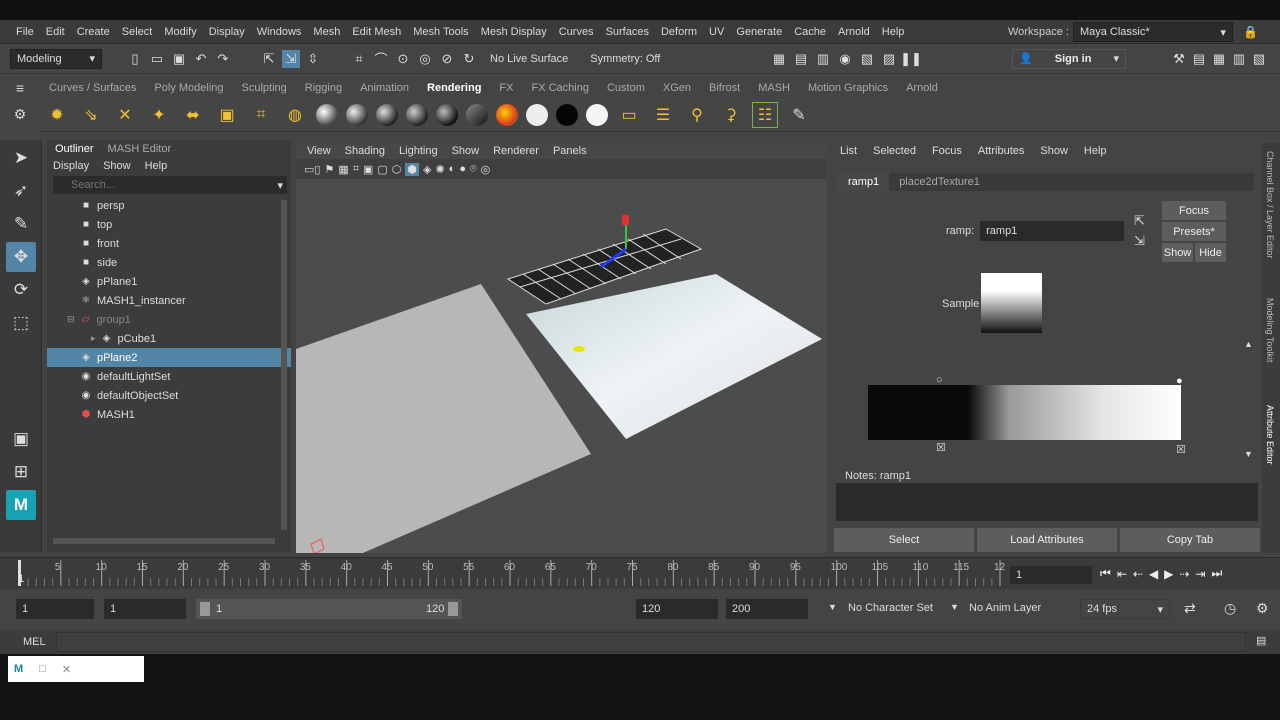  I want to click on bookmark-icon: ⚑, so click(329, 169).